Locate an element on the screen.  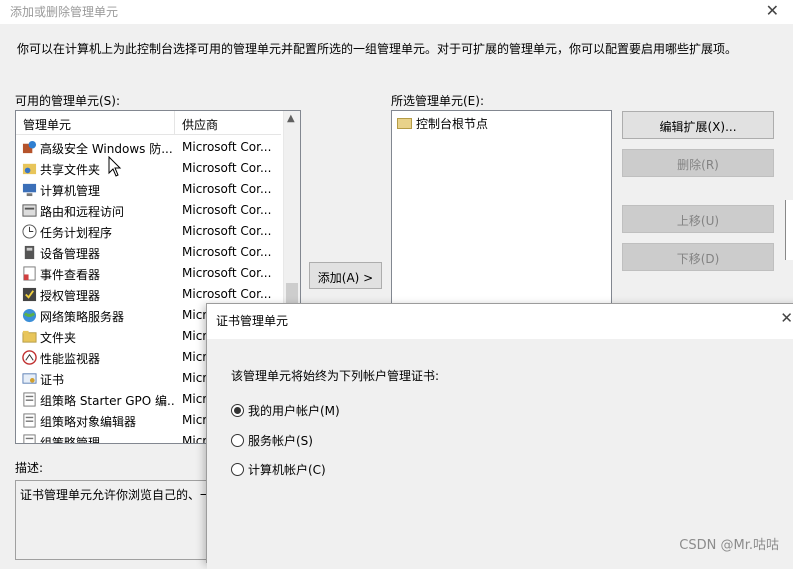
list-header: 管理单元 供应商 is located at coordinates (148, 123).